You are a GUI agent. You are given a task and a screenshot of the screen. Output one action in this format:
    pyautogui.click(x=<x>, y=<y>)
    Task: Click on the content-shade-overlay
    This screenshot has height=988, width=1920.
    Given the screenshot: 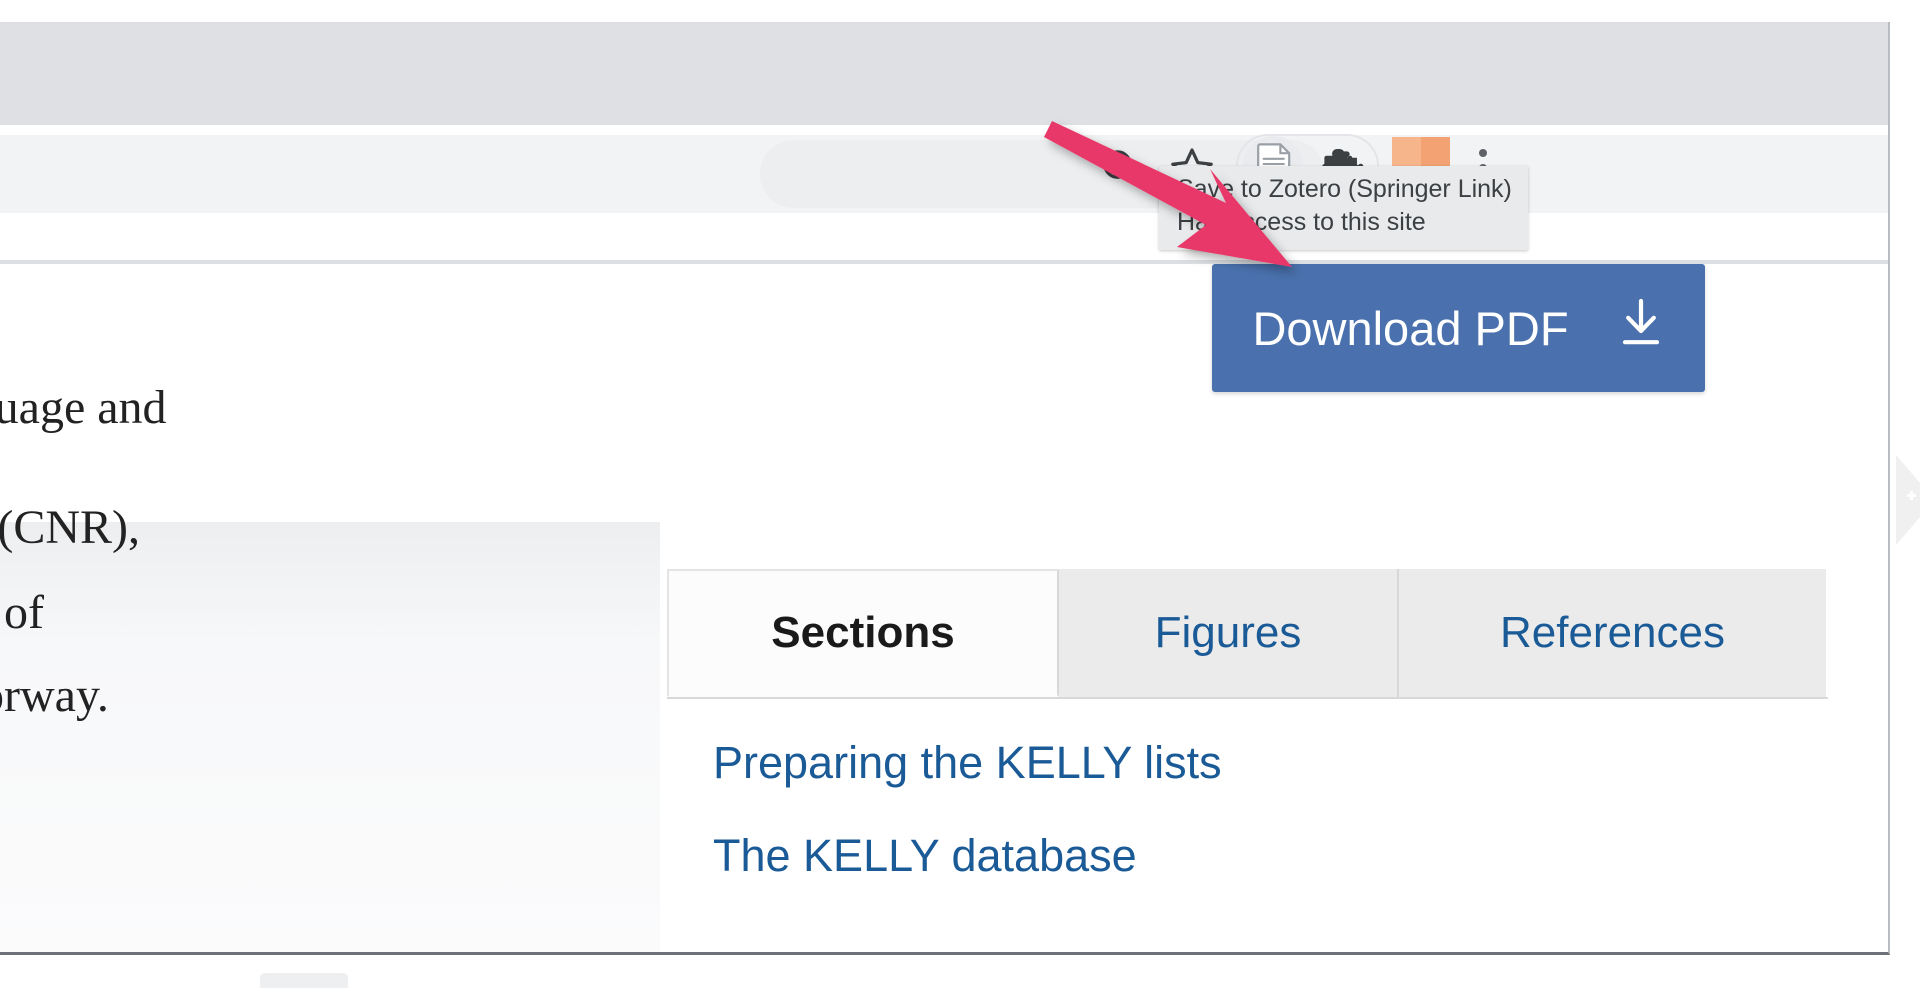 What is the action you would take?
    pyautogui.click(x=330, y=737)
    